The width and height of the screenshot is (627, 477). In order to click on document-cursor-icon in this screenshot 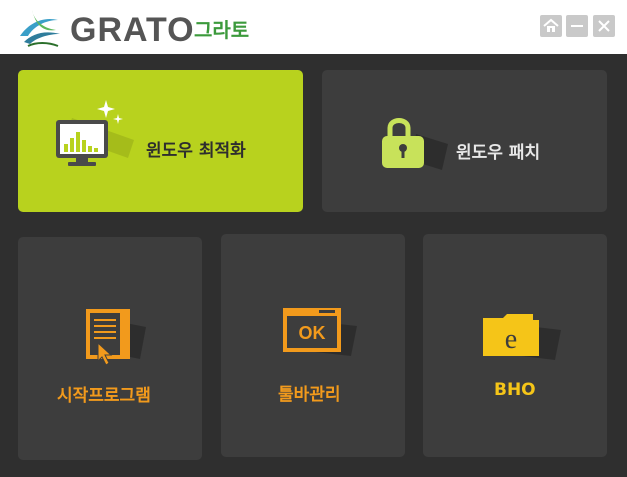, I will do `click(116, 337)`.